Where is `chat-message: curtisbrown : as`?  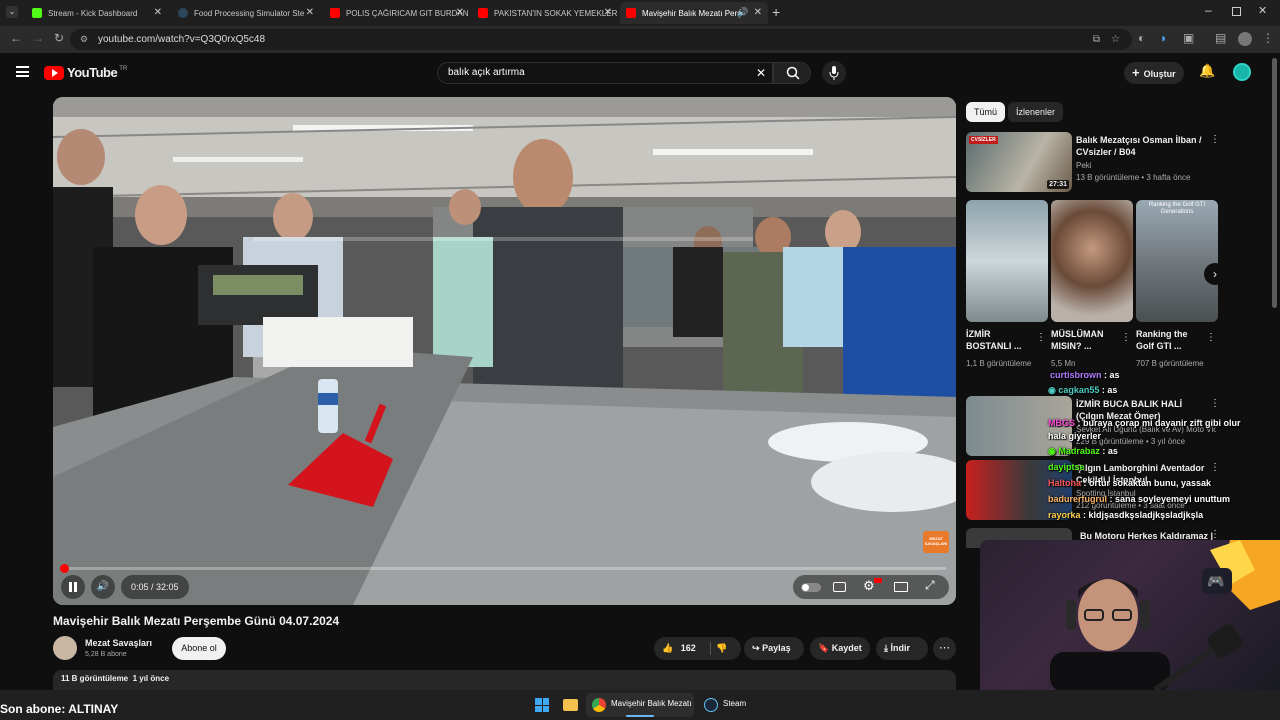
chat-message: curtisbrown : as is located at coordinates (1085, 375).